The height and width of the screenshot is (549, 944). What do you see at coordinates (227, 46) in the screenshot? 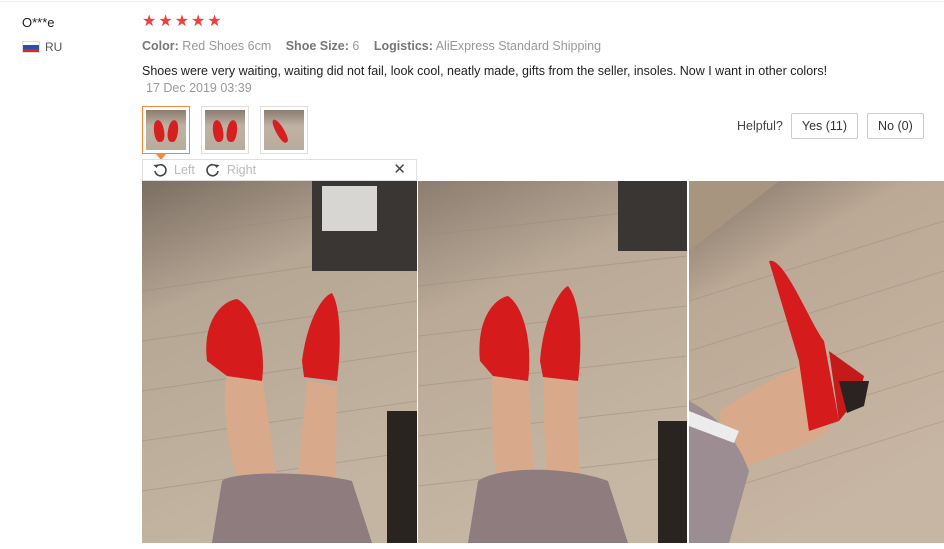
I see `attr-value: Red Shoes 6cm` at bounding box center [227, 46].